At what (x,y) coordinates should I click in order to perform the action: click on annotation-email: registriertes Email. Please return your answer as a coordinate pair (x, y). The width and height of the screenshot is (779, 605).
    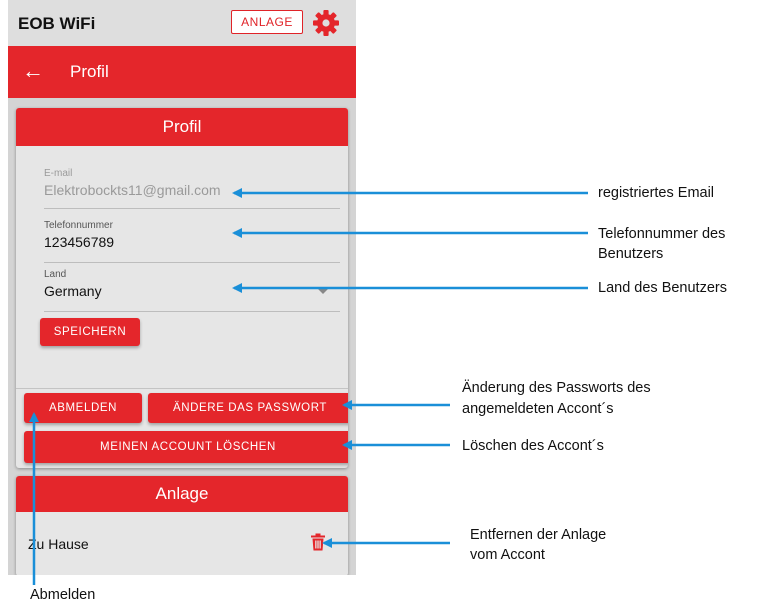
    Looking at the image, I should click on (656, 193).